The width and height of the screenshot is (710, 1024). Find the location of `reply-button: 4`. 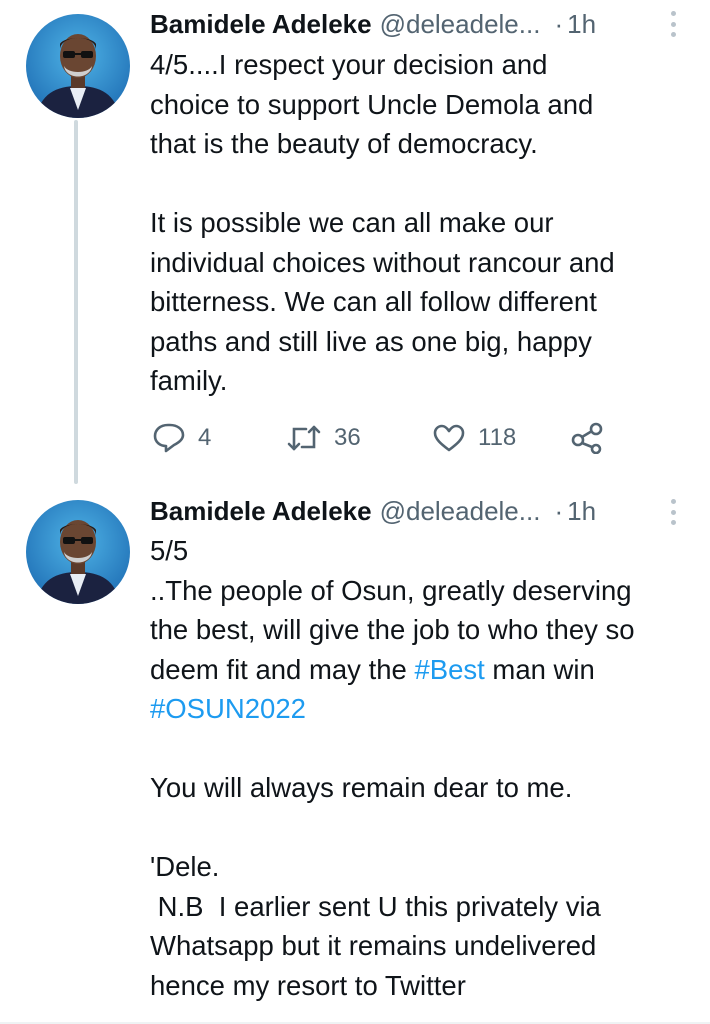

reply-button: 4 is located at coordinates (181, 438).